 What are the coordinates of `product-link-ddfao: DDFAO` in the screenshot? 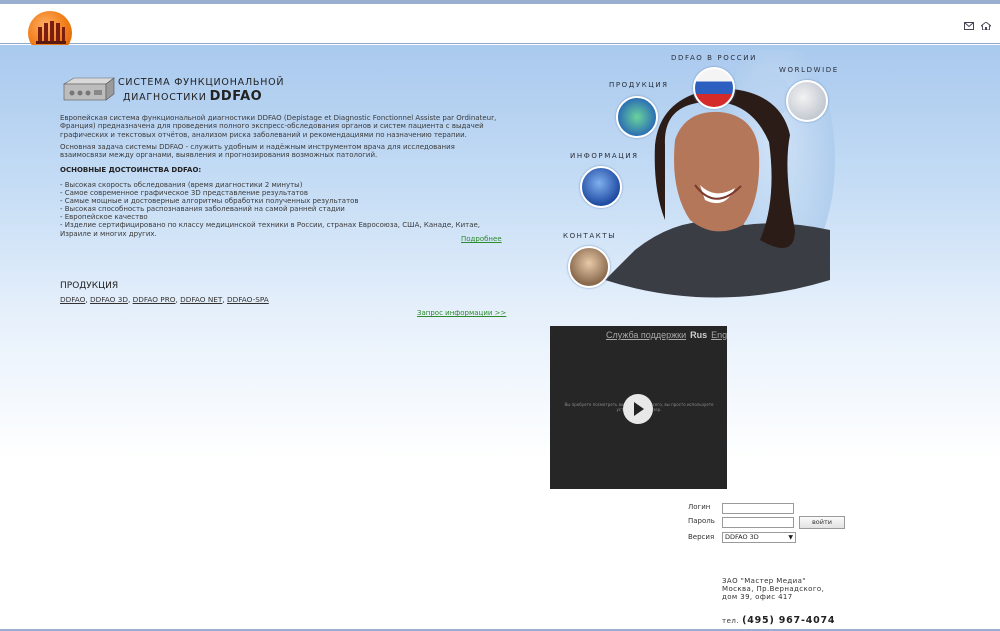 It's located at (72, 299).